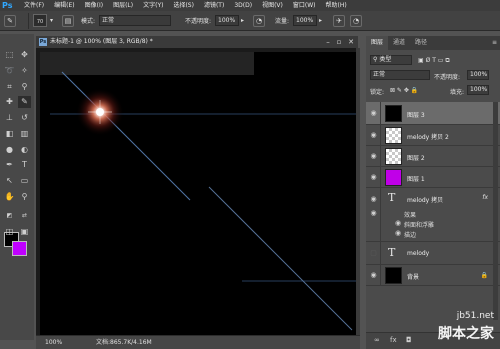  I want to click on pen-tool-icon: ✒, so click(9, 165).